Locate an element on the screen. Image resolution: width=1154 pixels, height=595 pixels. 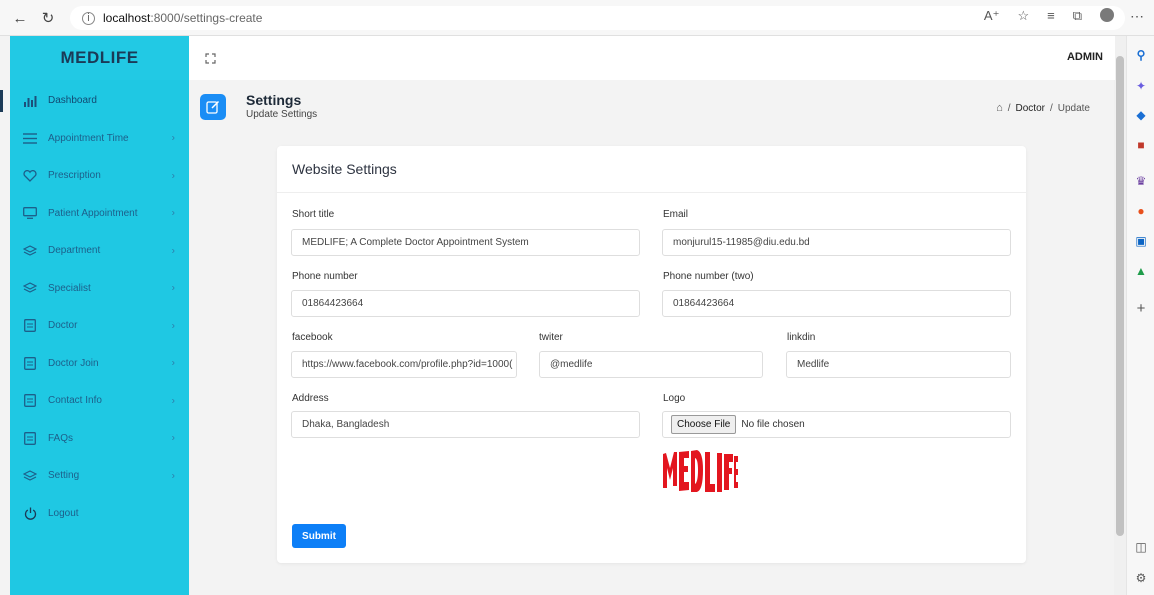
phone-two-input: 01864423664 is located at coordinates (836, 303).